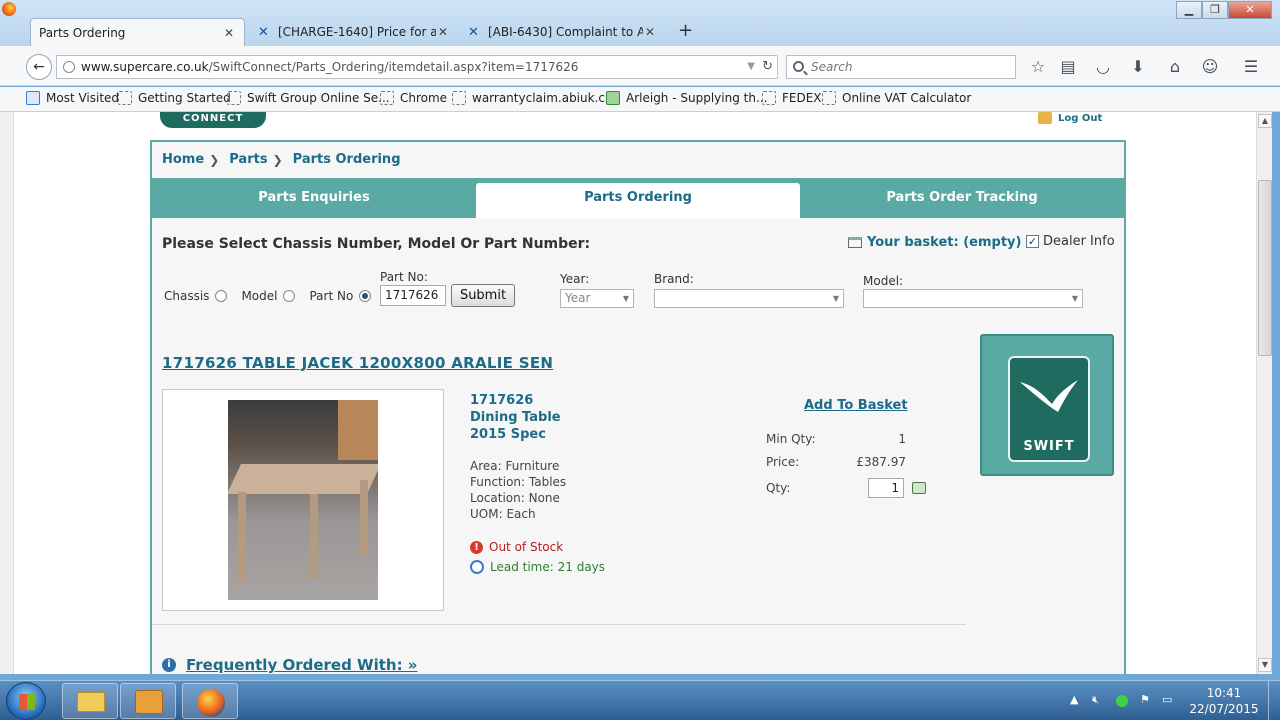 The width and height of the screenshot is (1280, 720). What do you see at coordinates (1103, 67) in the screenshot?
I see `pocket-icon: ◡` at bounding box center [1103, 67].